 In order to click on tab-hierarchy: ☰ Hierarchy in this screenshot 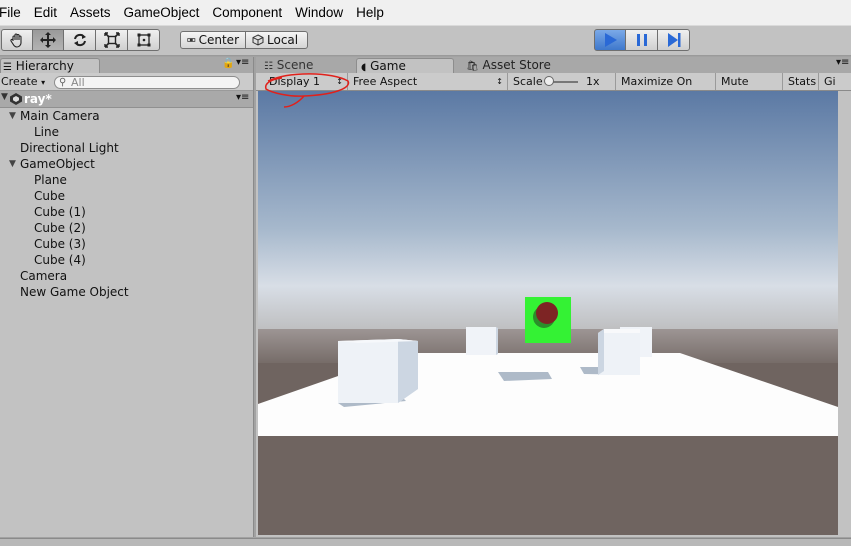, I will do `click(50, 66)`.